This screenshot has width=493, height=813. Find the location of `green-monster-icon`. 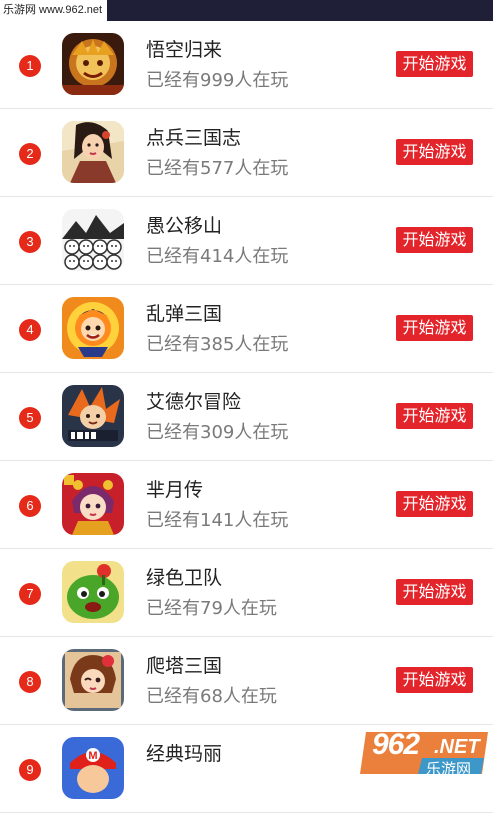

green-monster-icon is located at coordinates (93, 592).